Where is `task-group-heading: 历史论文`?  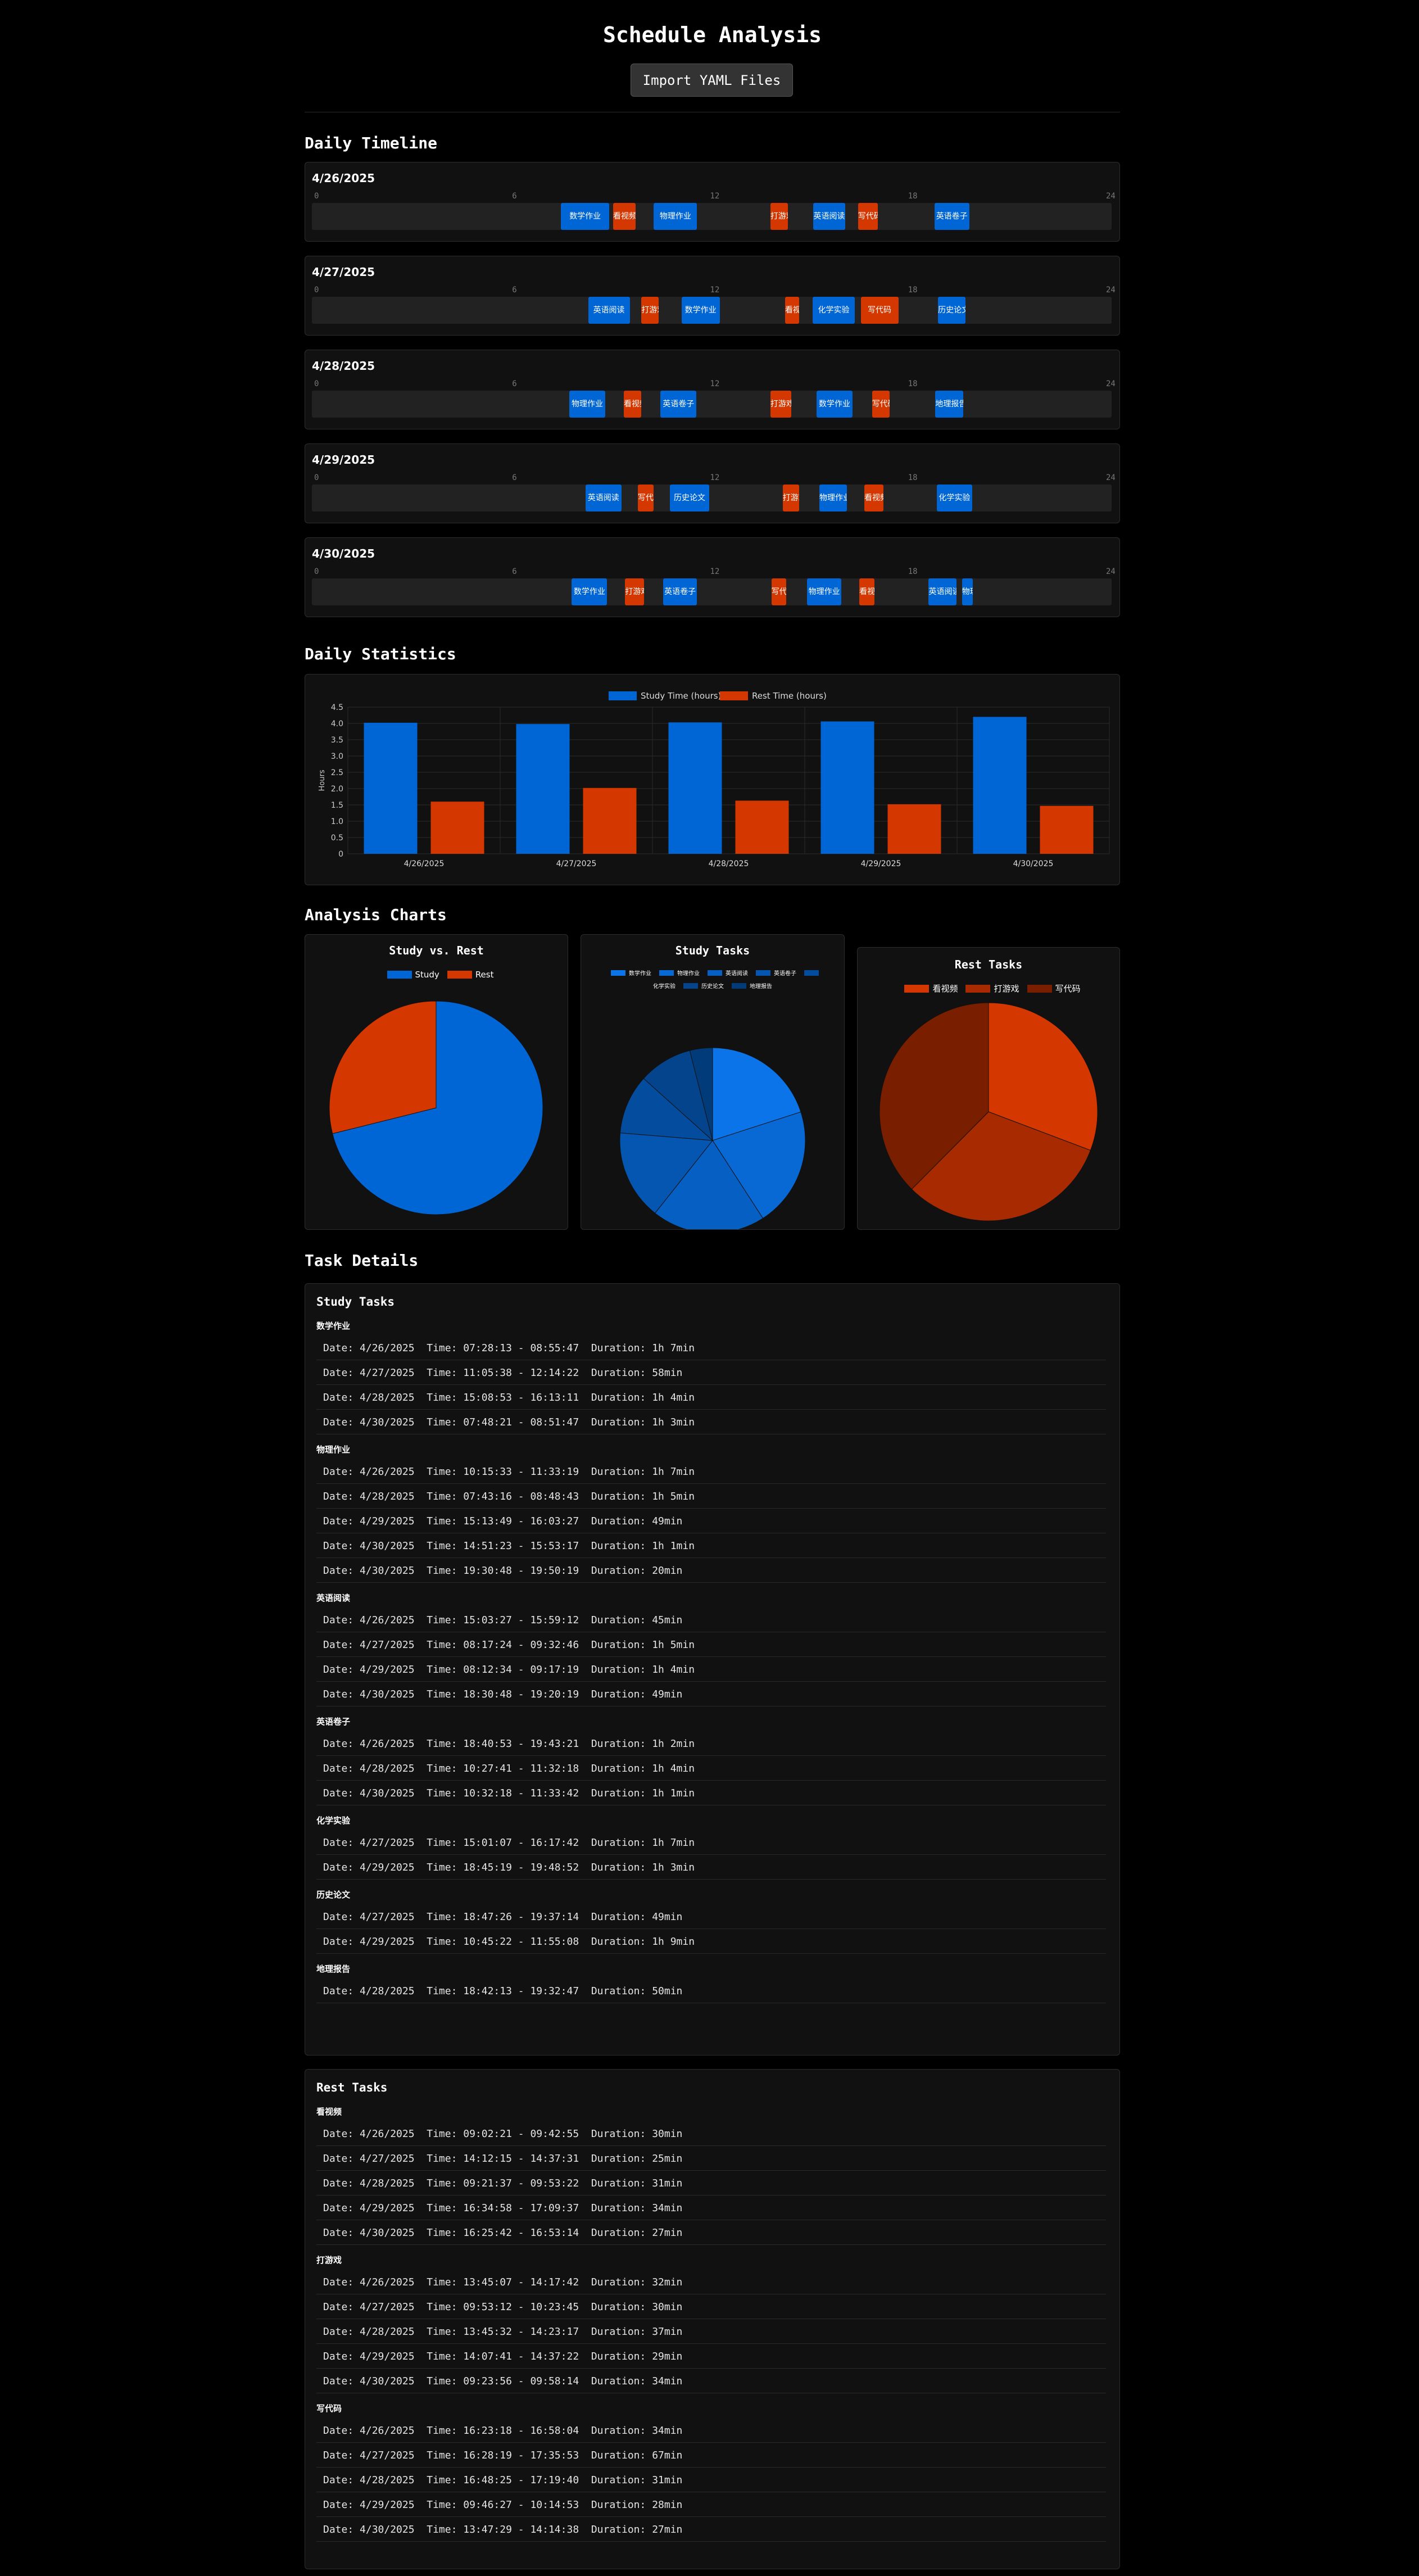 task-group-heading: 历史论文 is located at coordinates (334, 1895).